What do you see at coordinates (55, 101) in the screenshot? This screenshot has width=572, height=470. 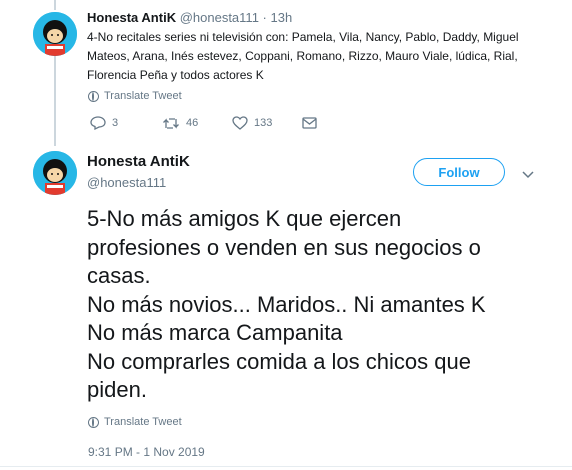 I see `thread-line-middle` at bounding box center [55, 101].